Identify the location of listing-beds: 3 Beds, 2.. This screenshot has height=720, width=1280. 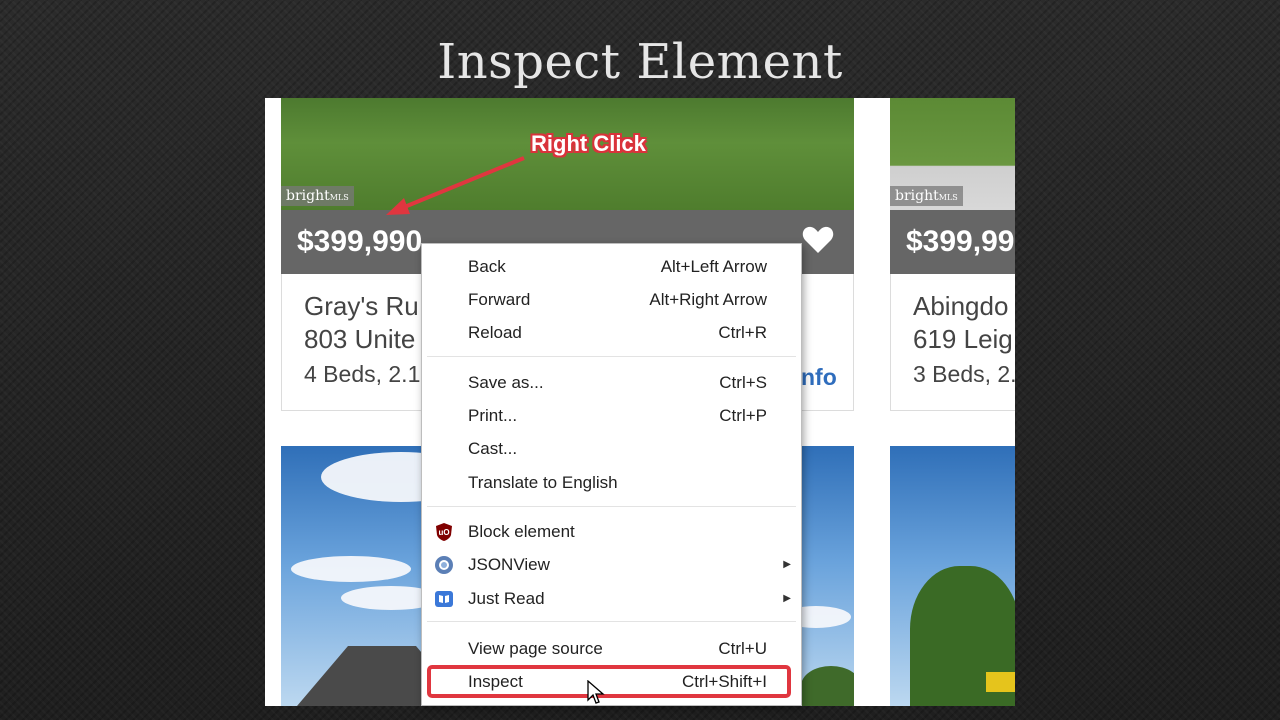
(964, 374).